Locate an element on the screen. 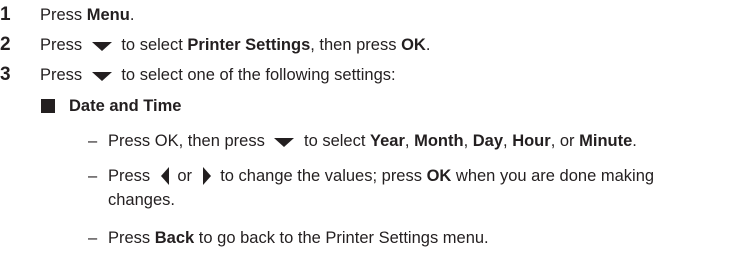 The height and width of the screenshot is (265, 736). item-text-part: . is located at coordinates (634, 141).